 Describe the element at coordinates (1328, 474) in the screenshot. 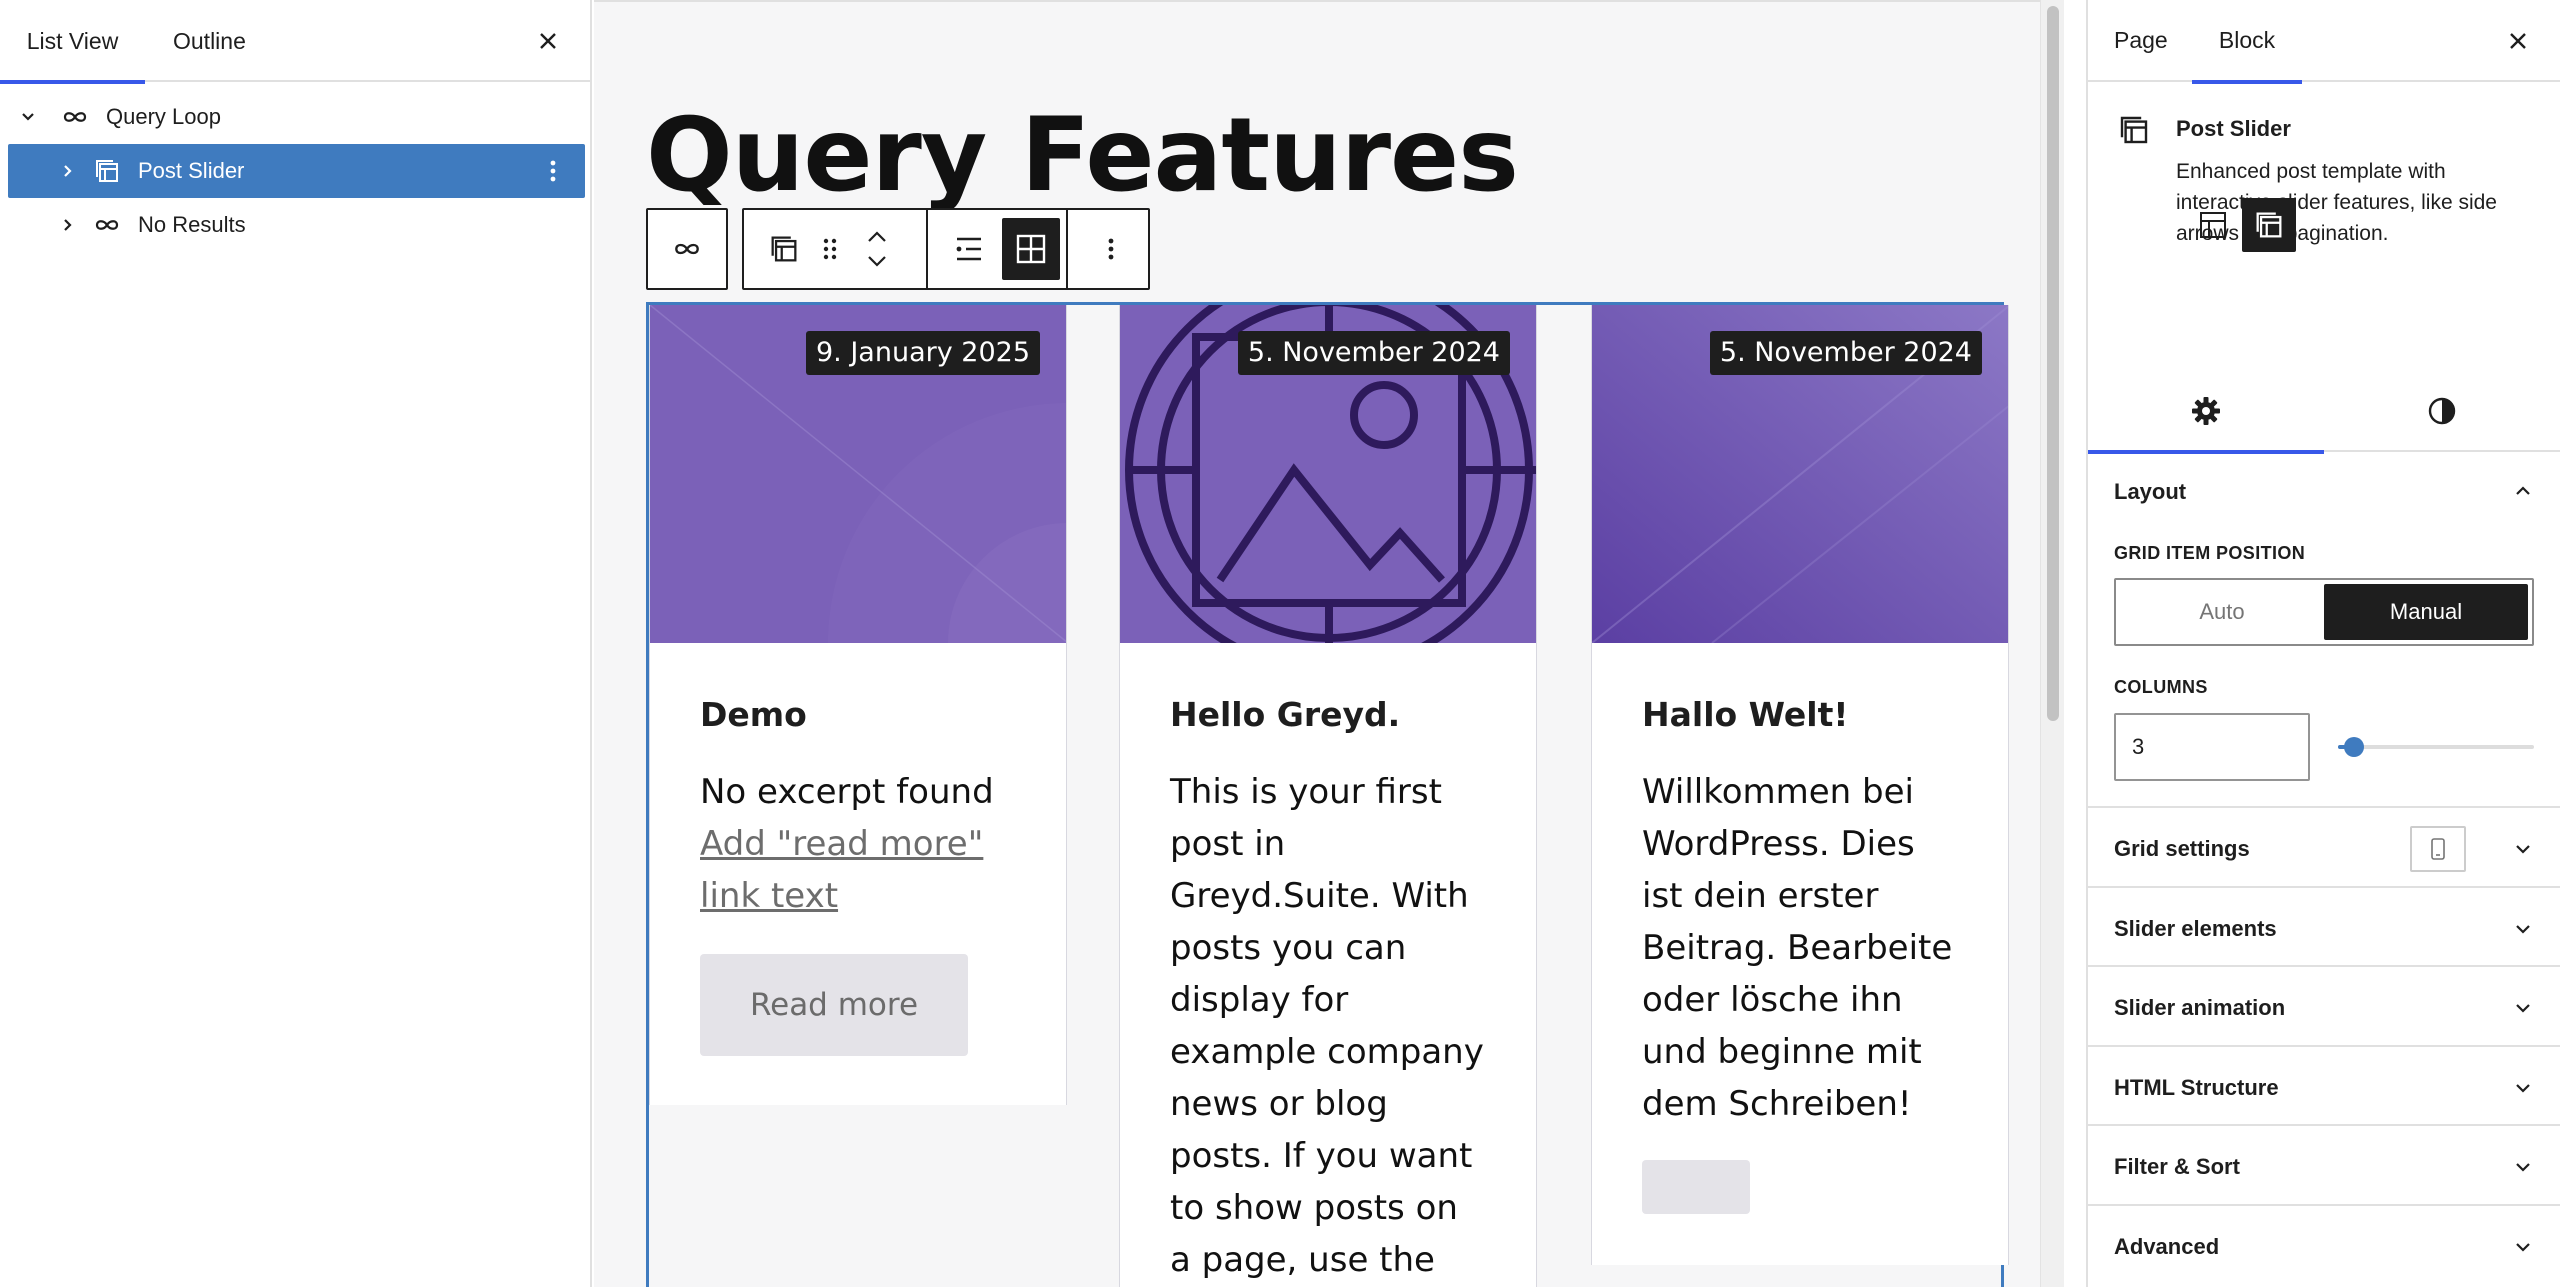

I see `featured-image-placeholder: 5. November 2024` at that location.